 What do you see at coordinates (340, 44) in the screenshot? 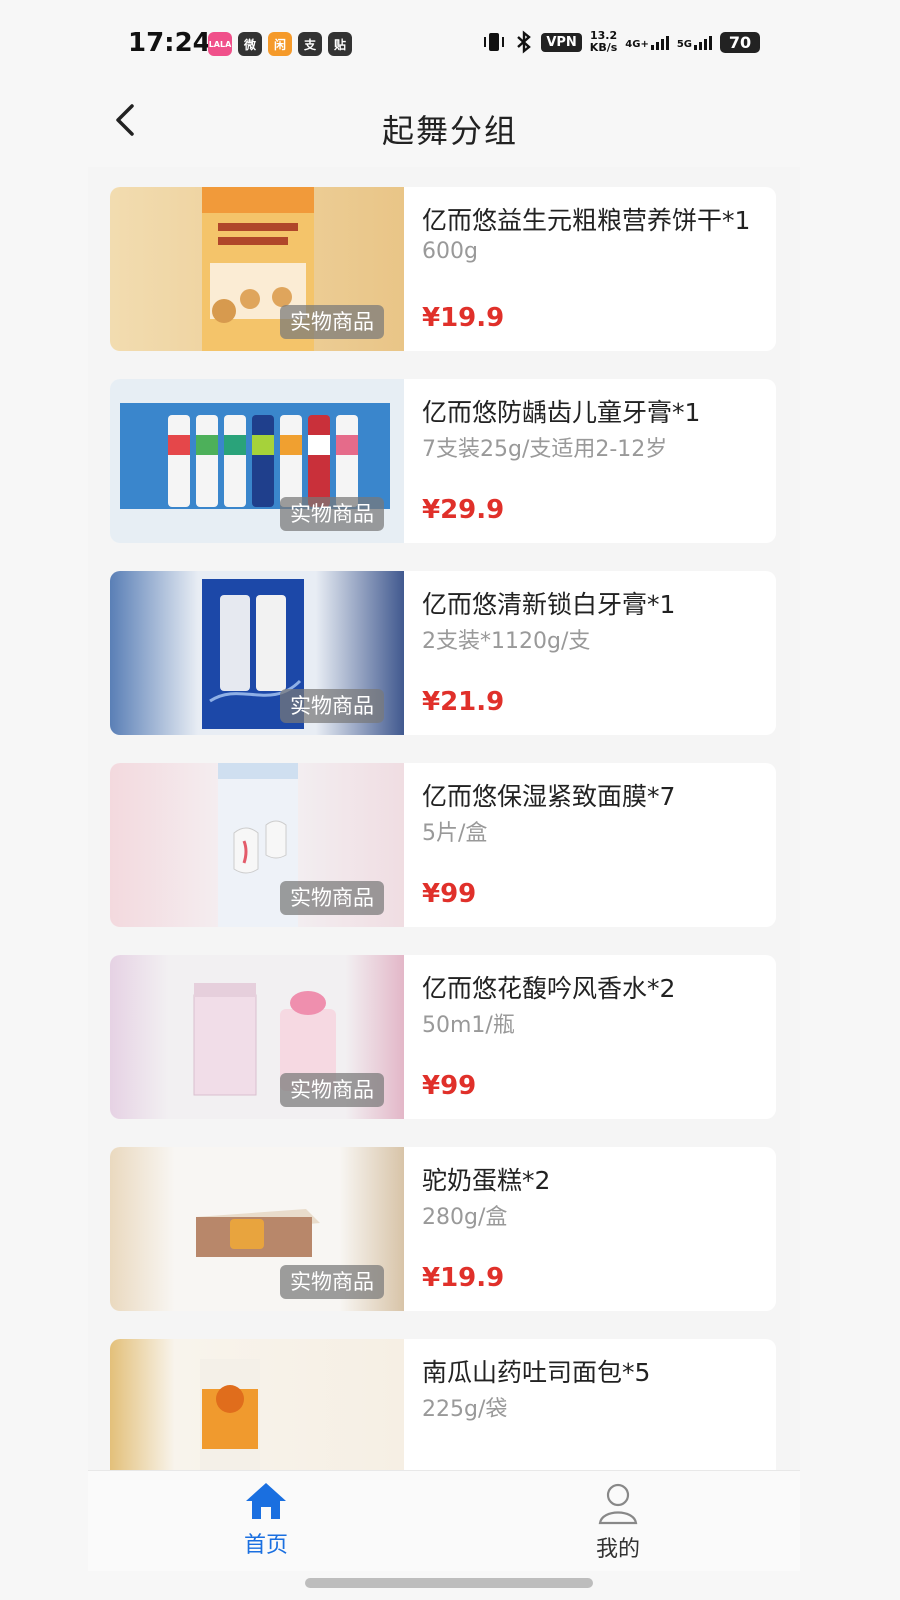
I see `tie-app-icon: 贴` at bounding box center [340, 44].